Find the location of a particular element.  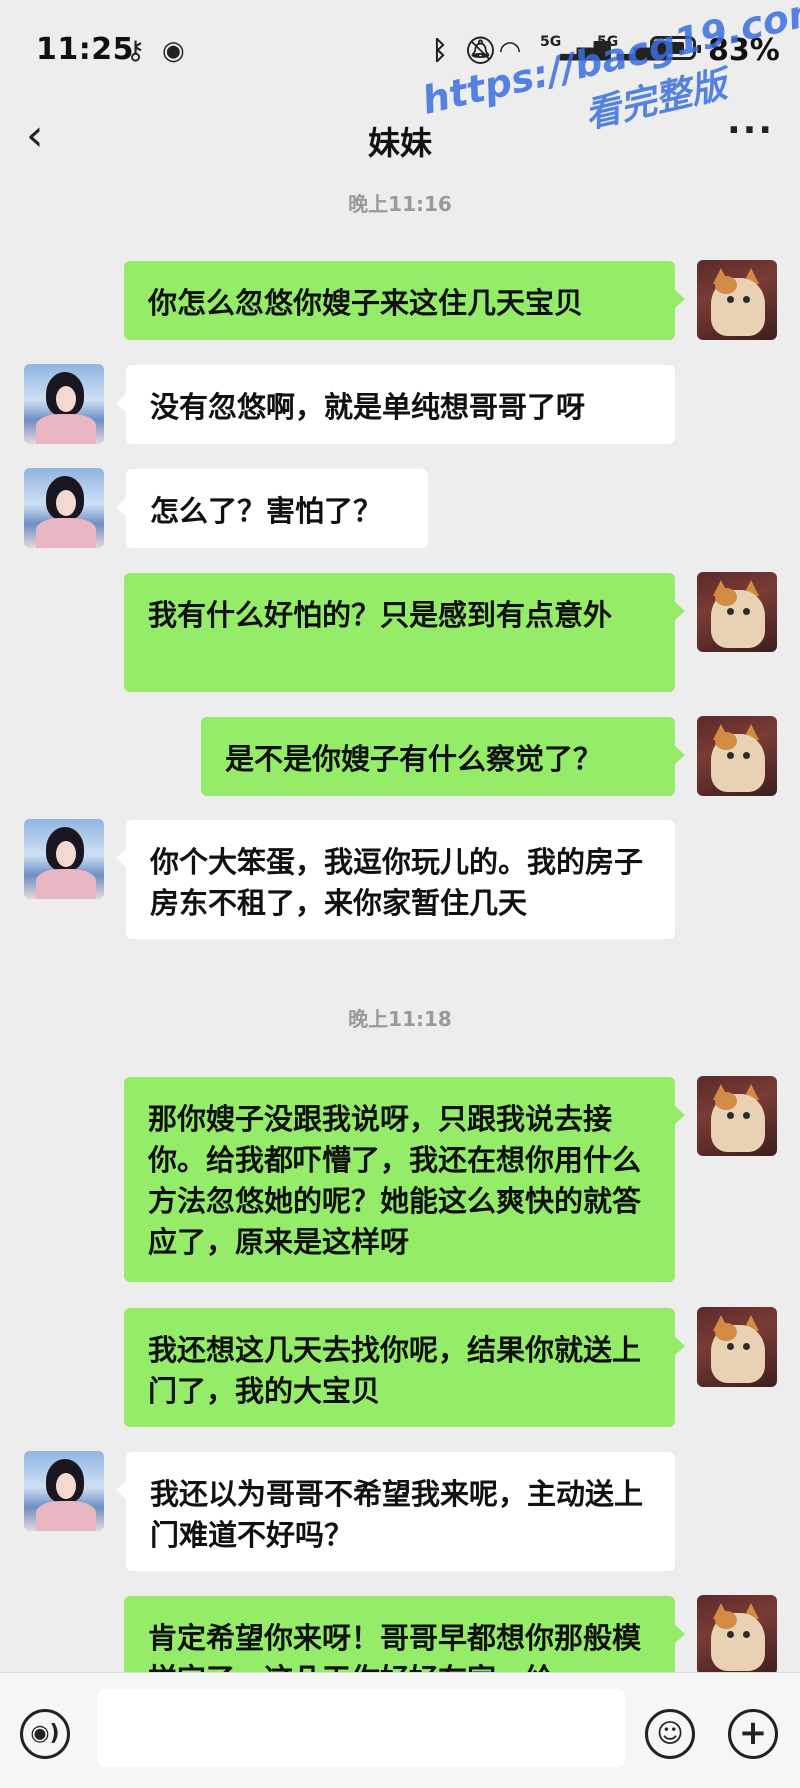

message-bubble-me: 我还想这几天去找你呢，结果你就送上门了，我的大宝贝 is located at coordinates (404, 1367).